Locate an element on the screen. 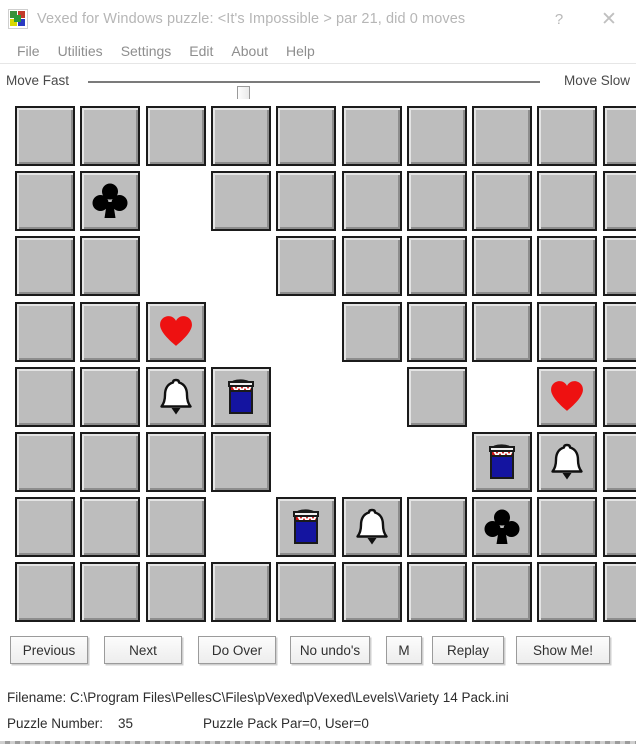  menu-item-file: File is located at coordinates (28, 51).